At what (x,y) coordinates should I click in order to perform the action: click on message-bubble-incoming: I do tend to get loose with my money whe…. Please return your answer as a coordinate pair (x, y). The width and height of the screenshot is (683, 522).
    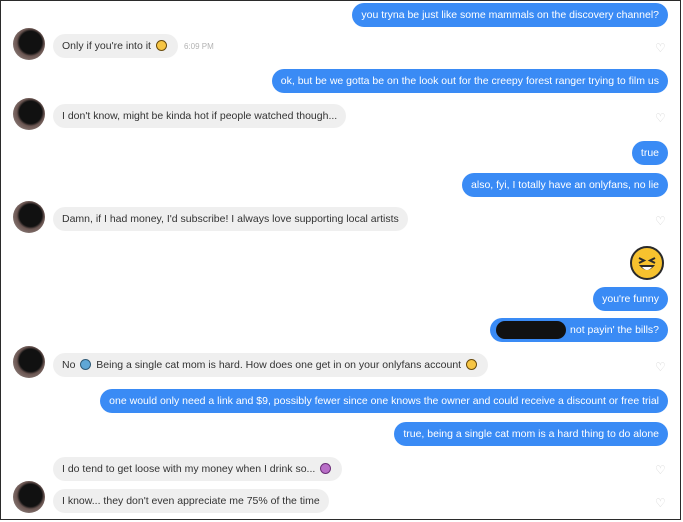
    Looking at the image, I should click on (198, 469).